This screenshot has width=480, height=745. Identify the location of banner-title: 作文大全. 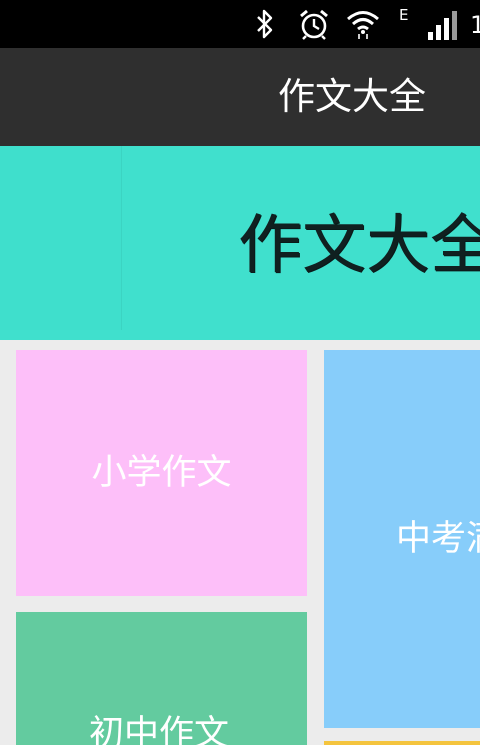
(359, 246).